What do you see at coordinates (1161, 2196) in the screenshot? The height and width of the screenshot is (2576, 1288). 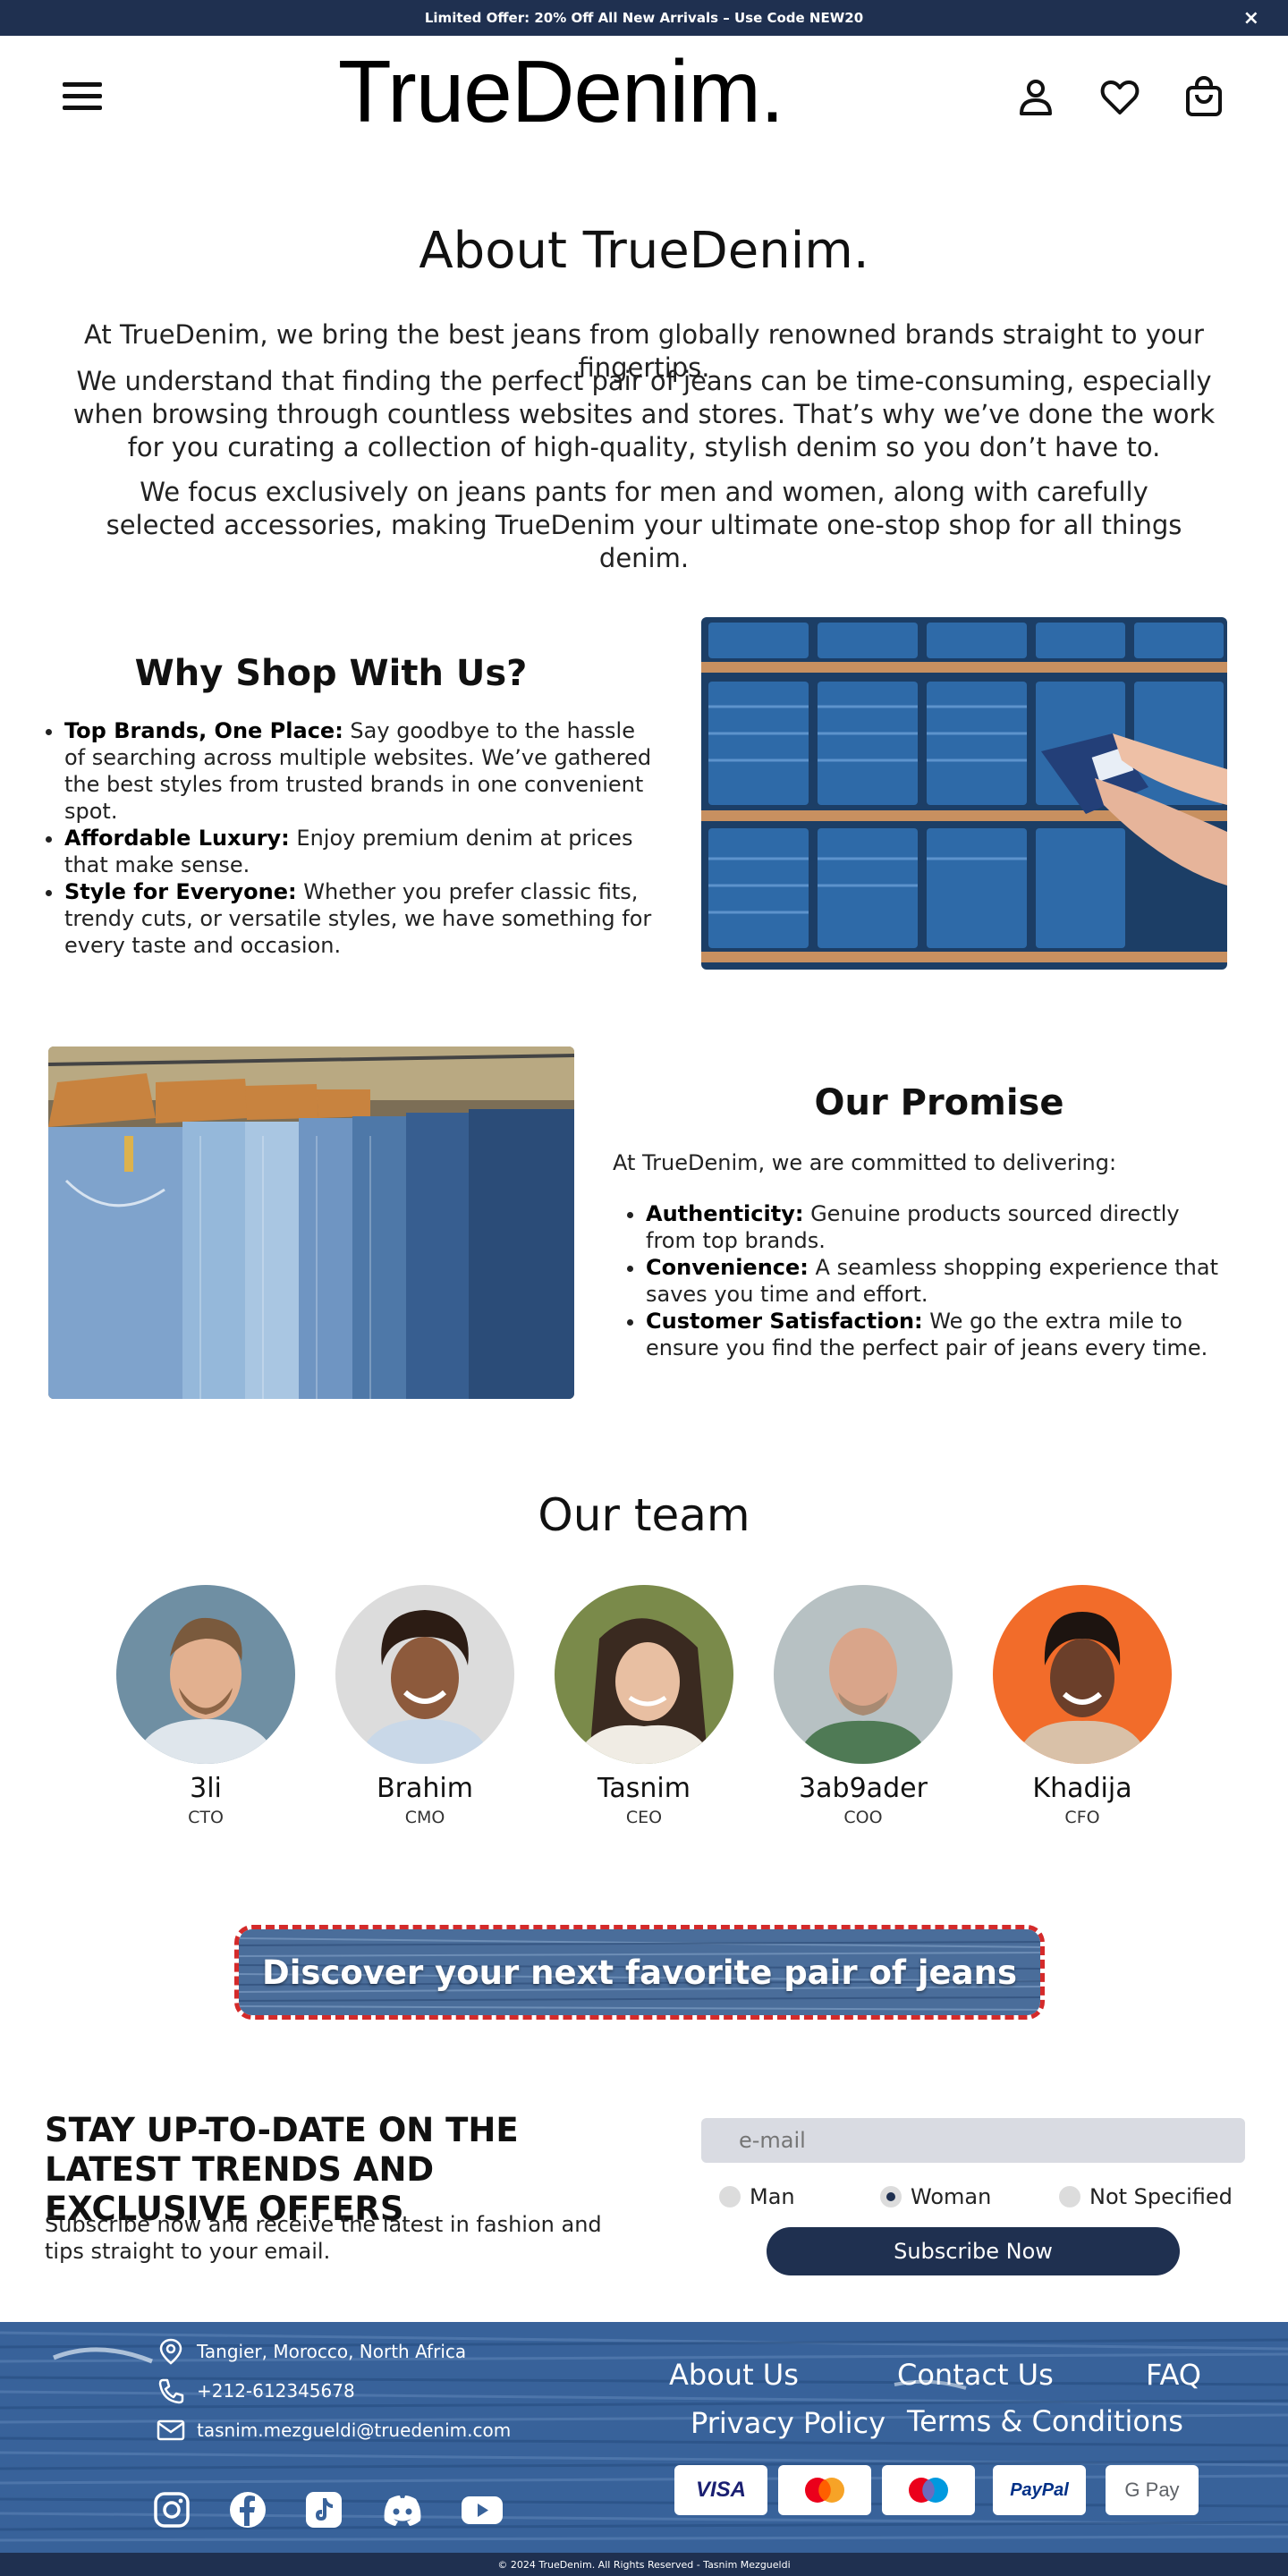 I see `radio-label: Not Specified` at bounding box center [1161, 2196].